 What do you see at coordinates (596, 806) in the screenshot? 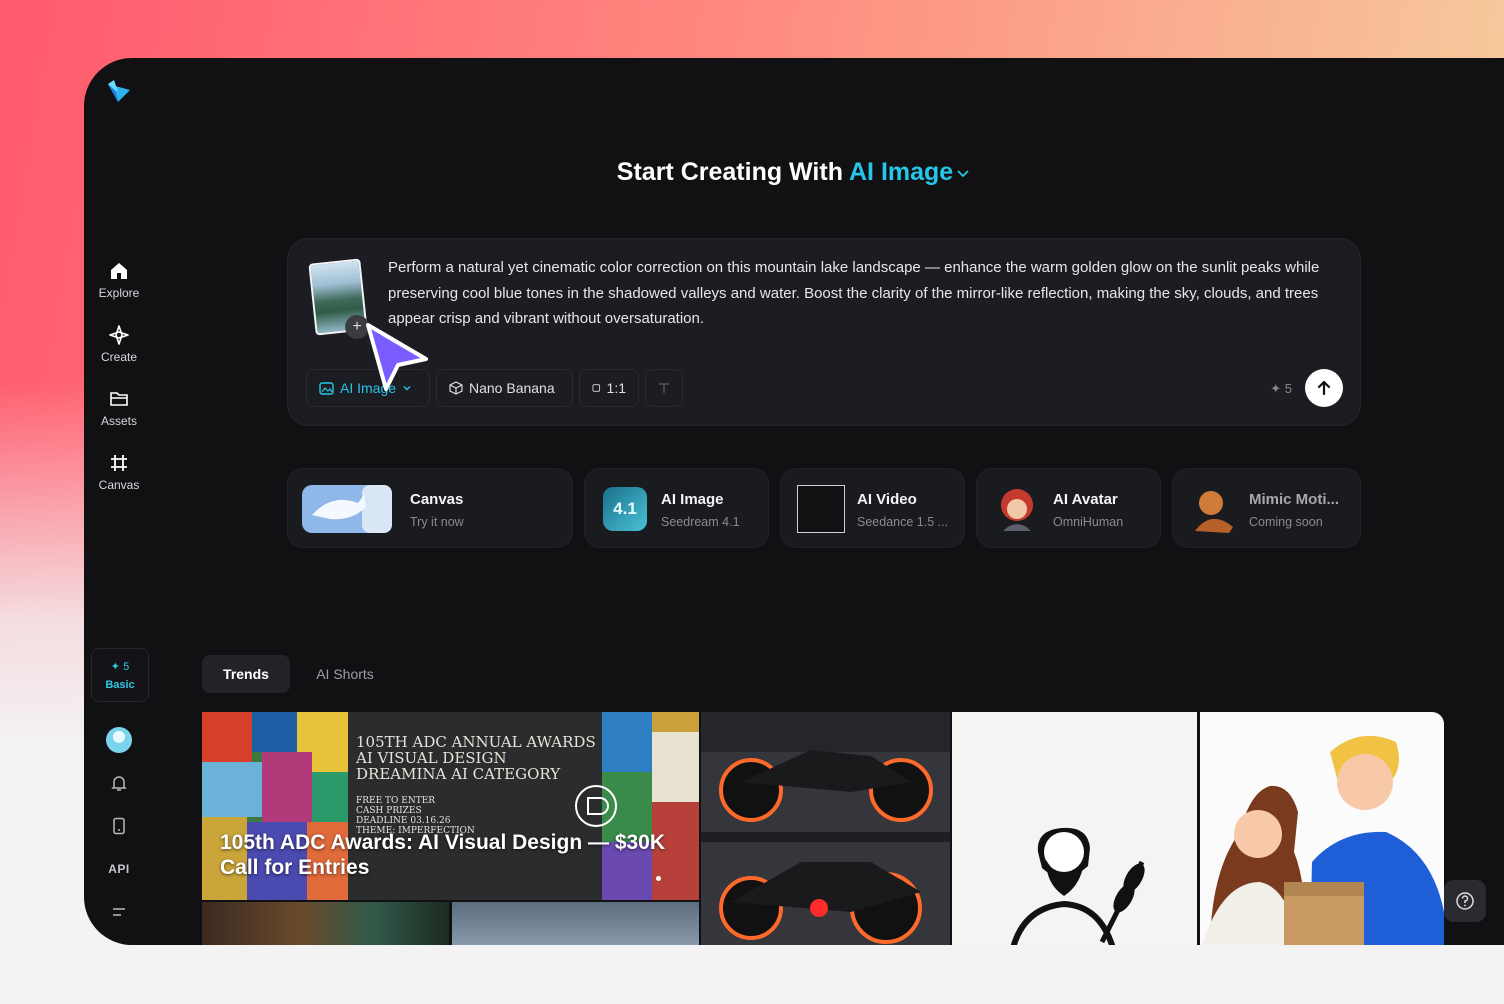
I see `adc-logo-icon` at bounding box center [596, 806].